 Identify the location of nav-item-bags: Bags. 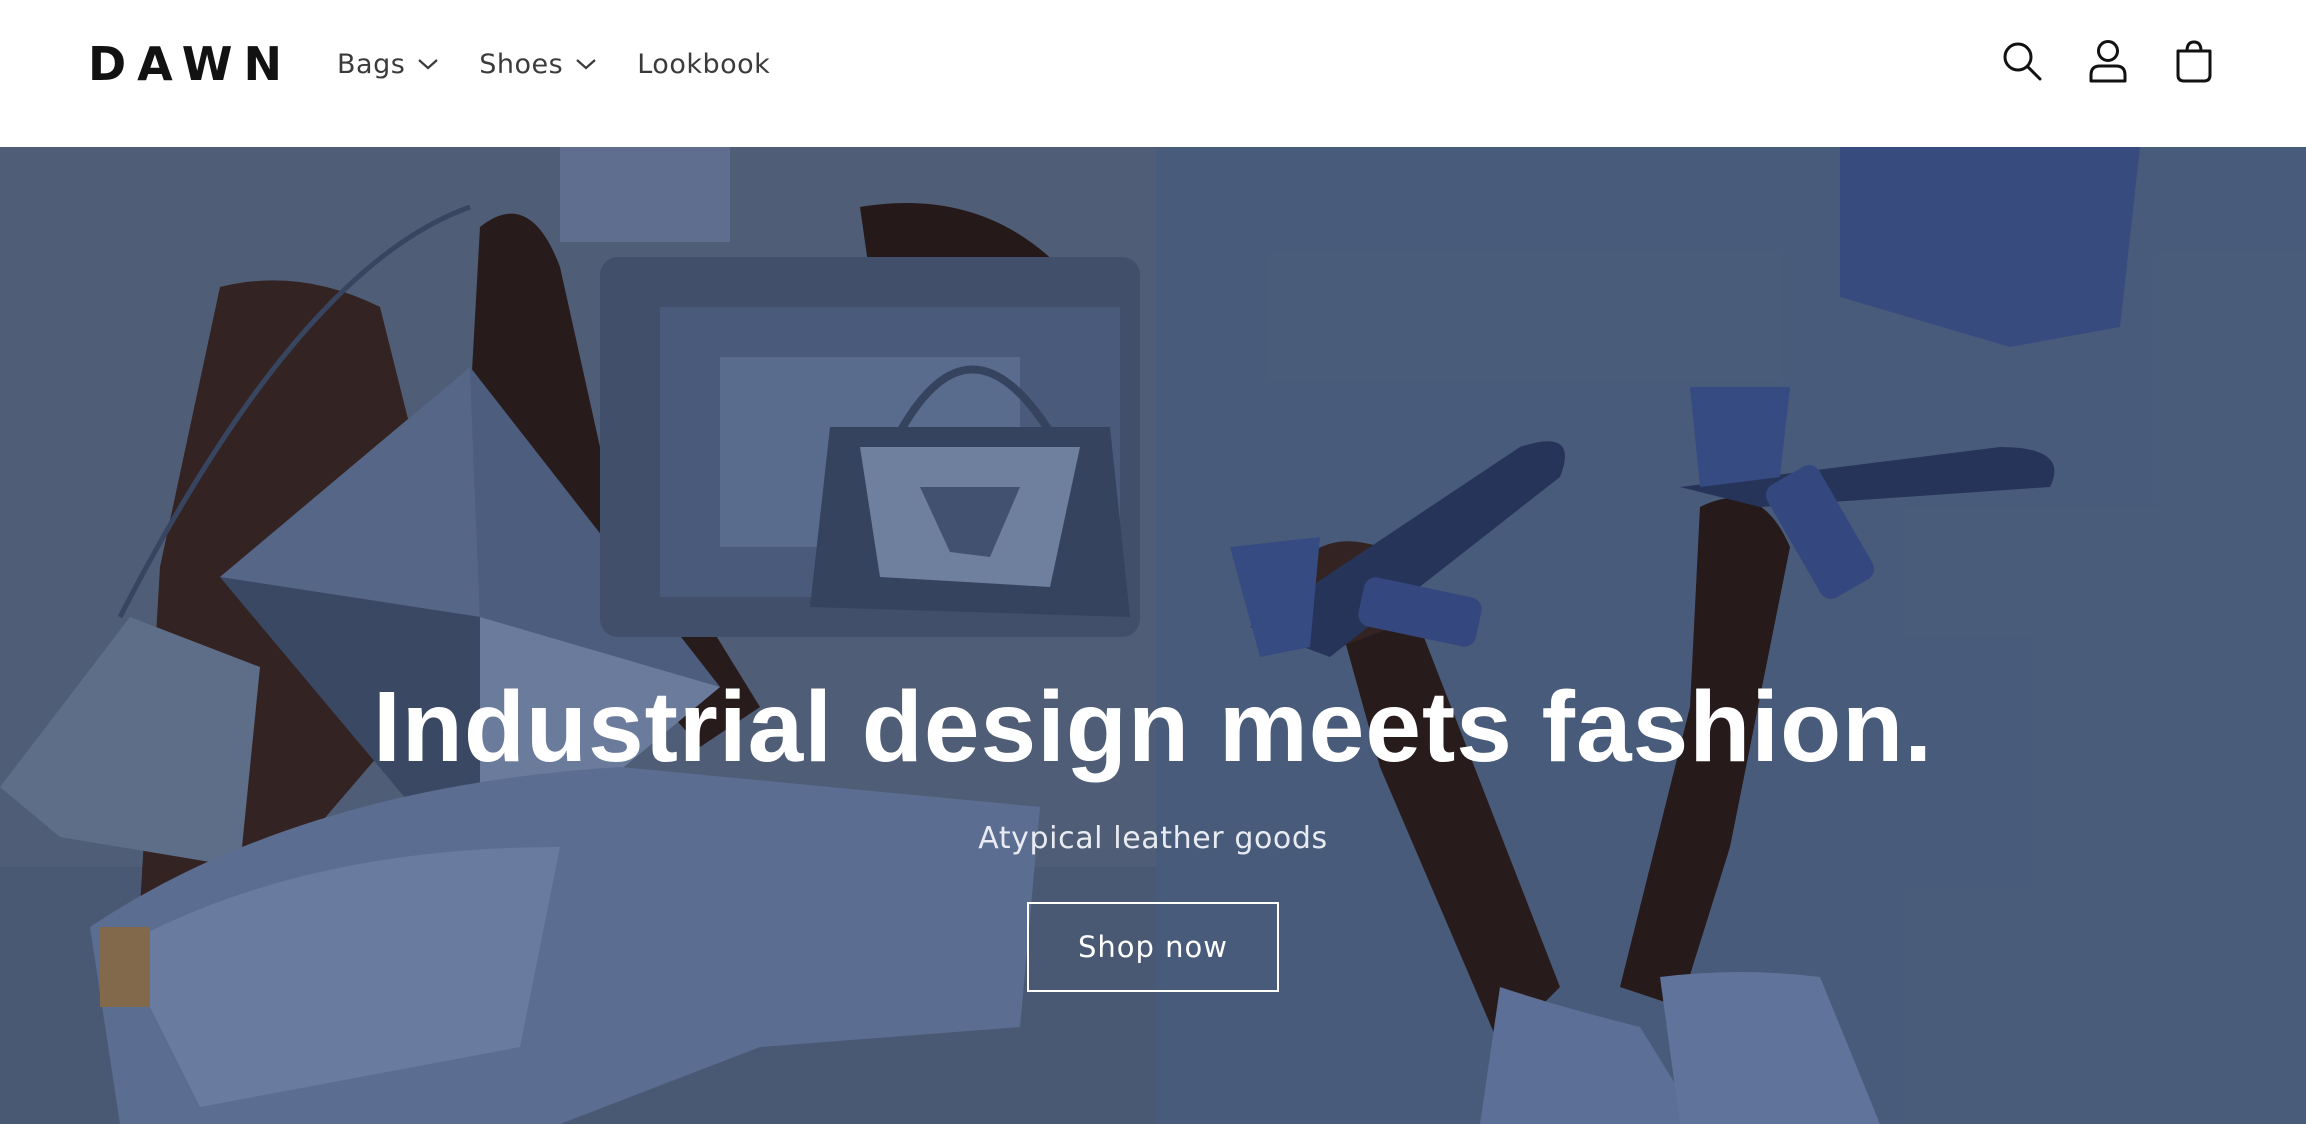
(388, 64).